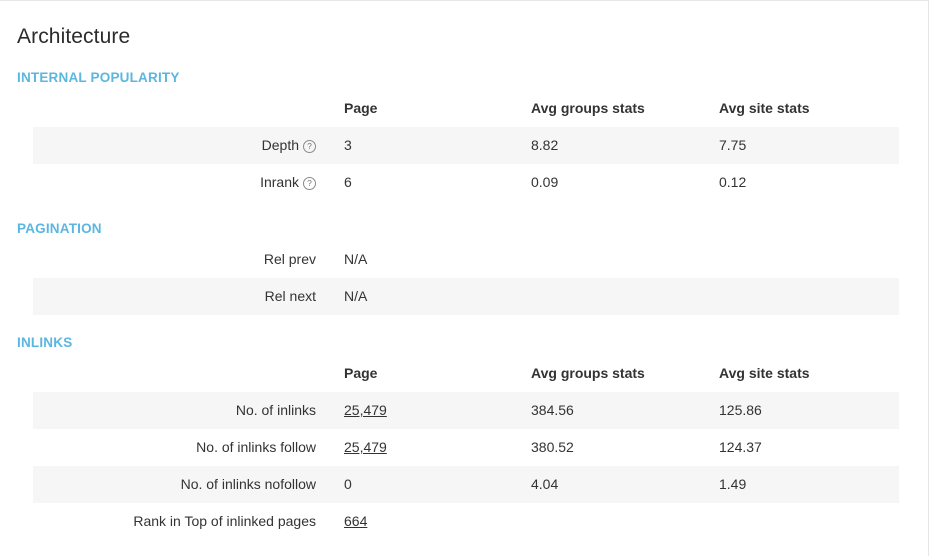 Image resolution: width=931 pixels, height=556 pixels. What do you see at coordinates (98, 77) in the screenshot?
I see `section-title-internal-popularity: INTERNAL POPULARITY` at bounding box center [98, 77].